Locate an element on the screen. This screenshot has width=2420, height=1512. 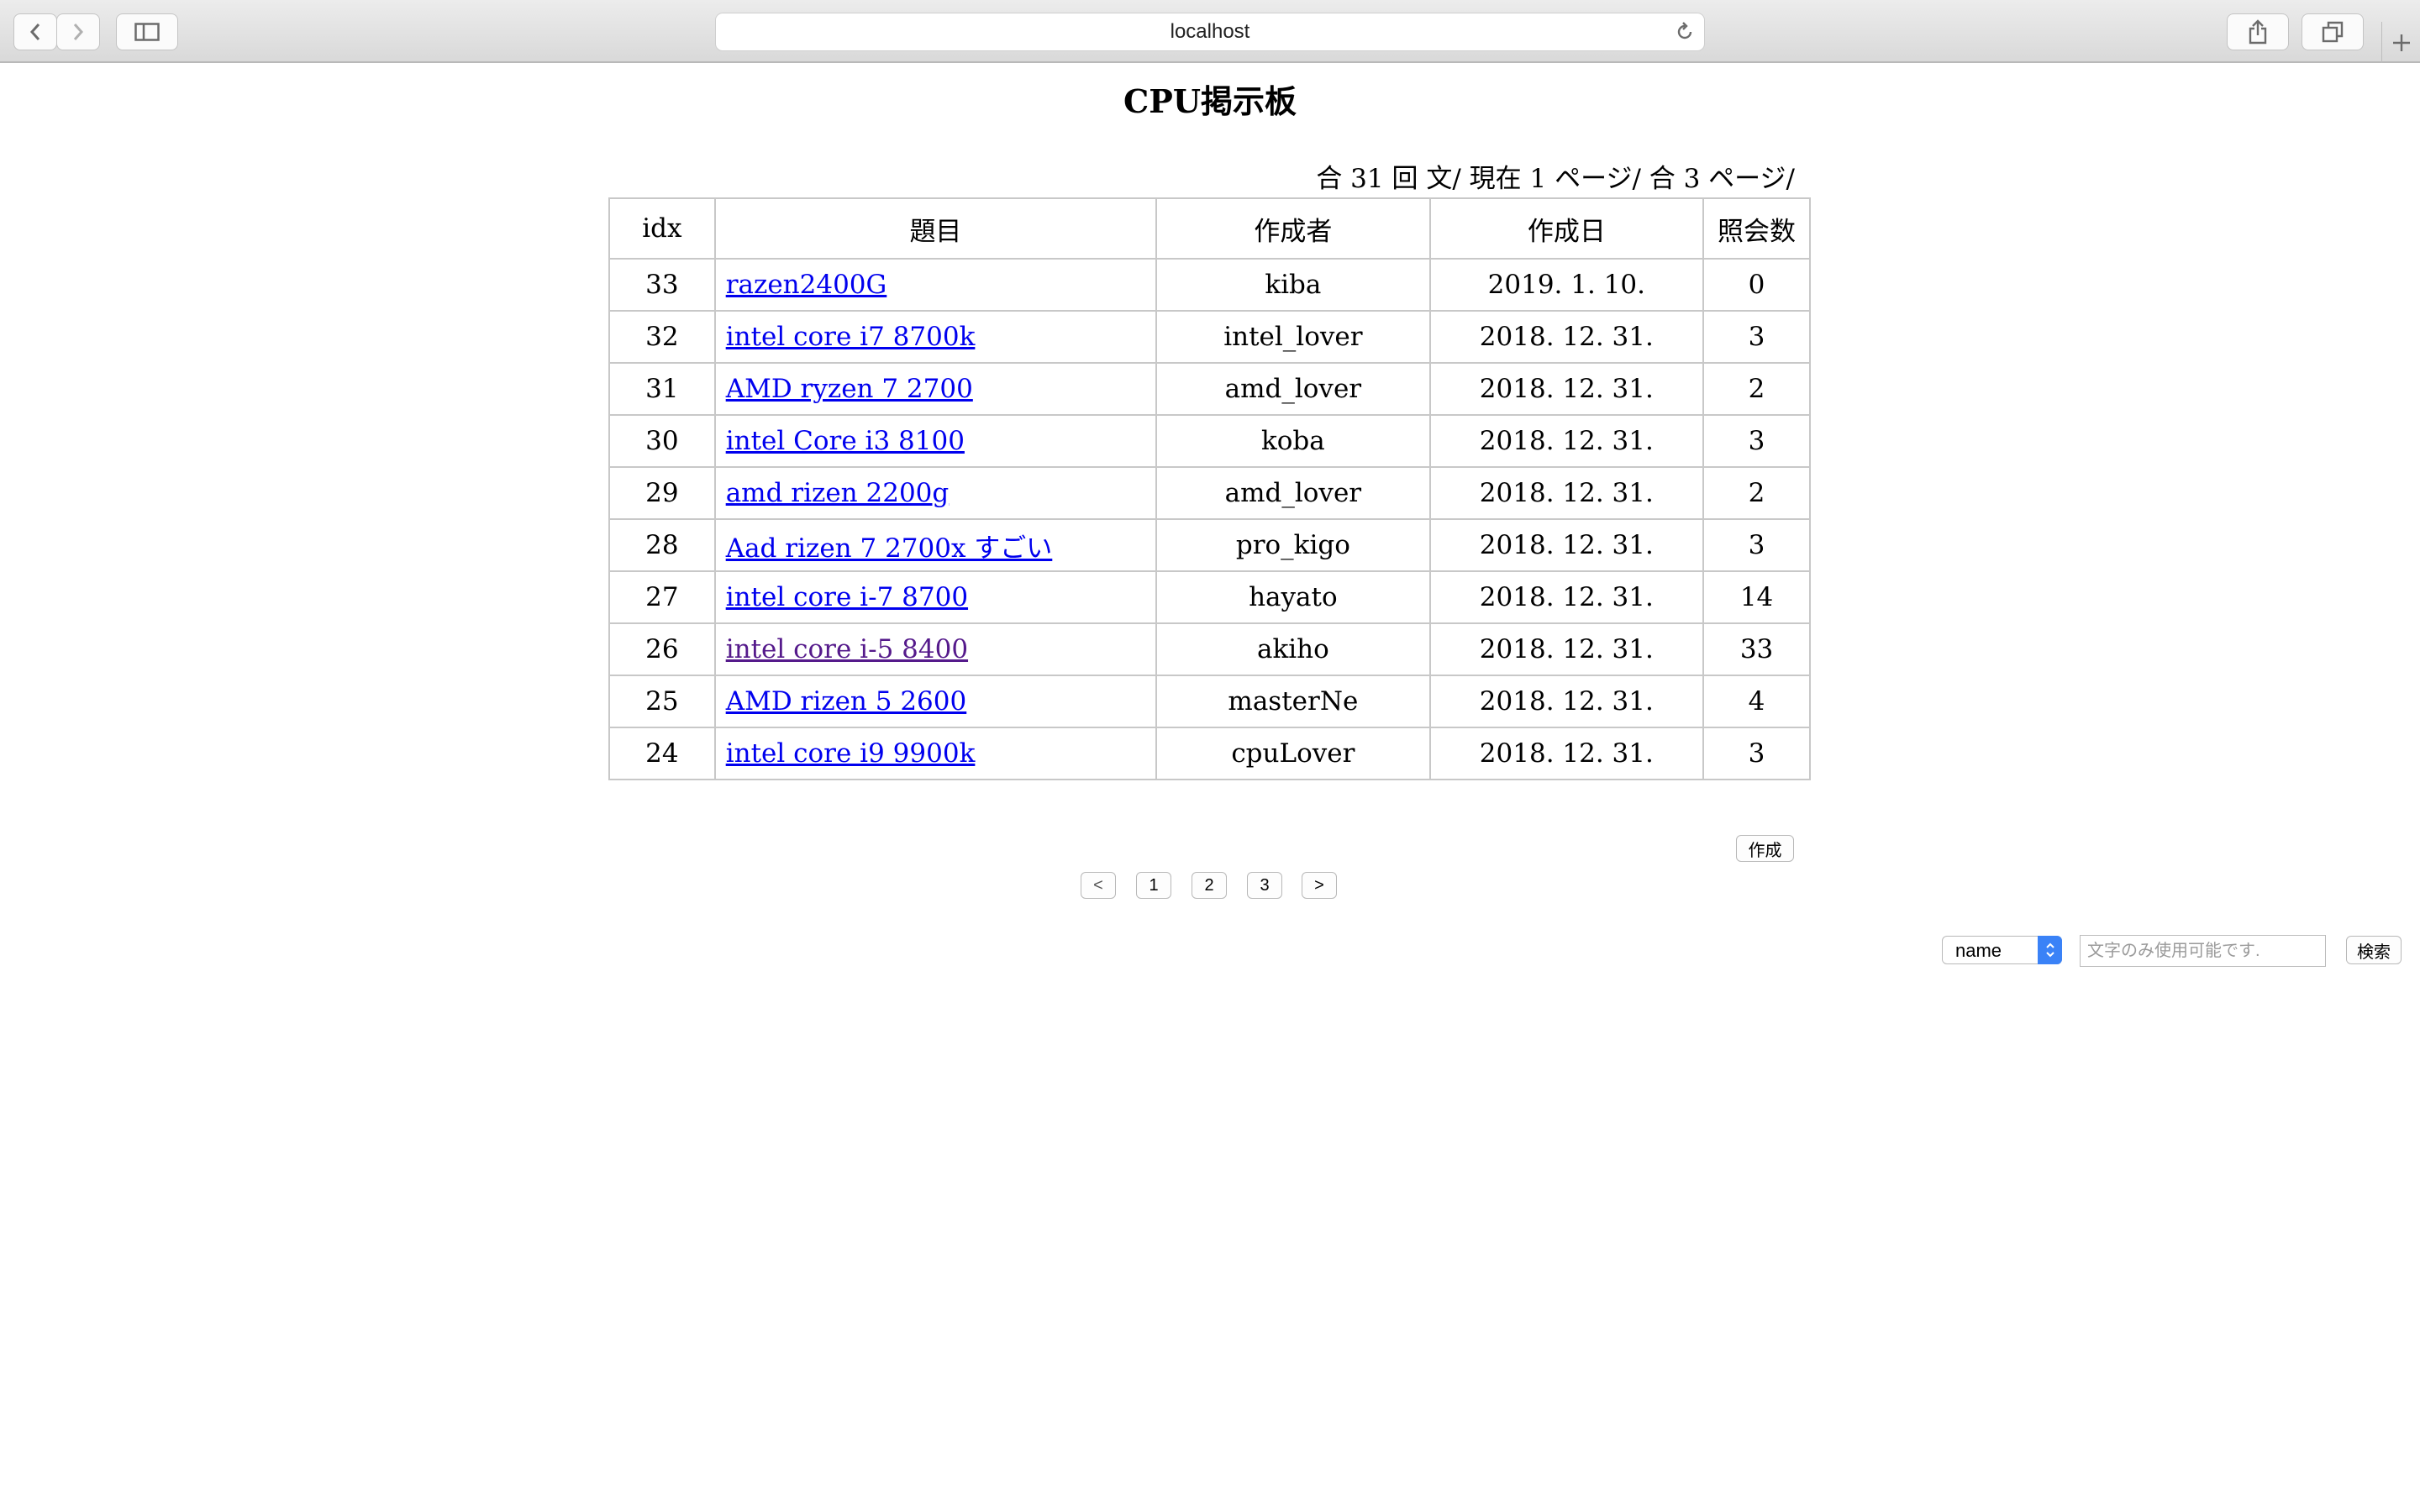
sidebar-button is located at coordinates (147, 31).